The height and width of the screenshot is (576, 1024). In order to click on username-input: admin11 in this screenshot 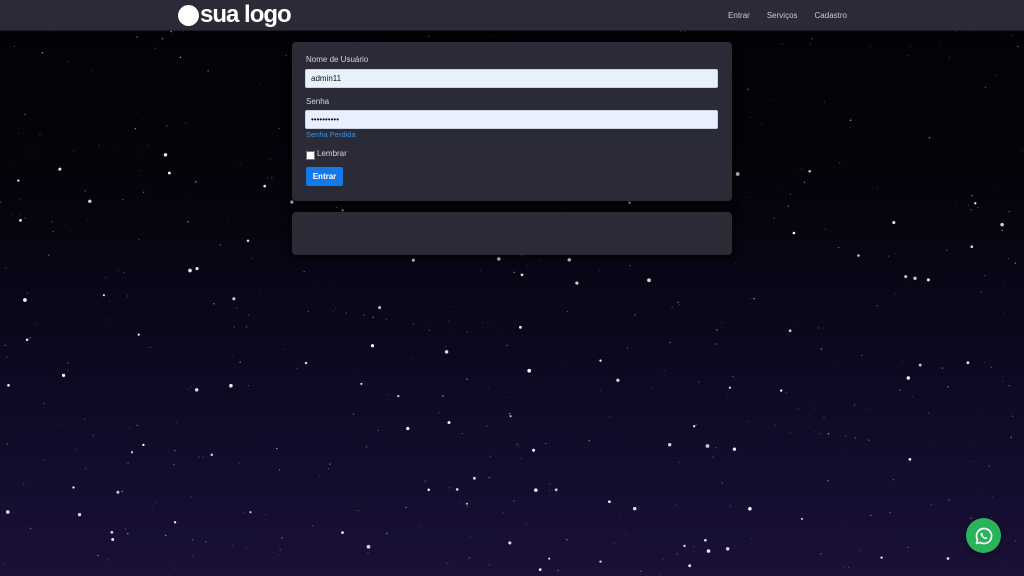, I will do `click(511, 78)`.